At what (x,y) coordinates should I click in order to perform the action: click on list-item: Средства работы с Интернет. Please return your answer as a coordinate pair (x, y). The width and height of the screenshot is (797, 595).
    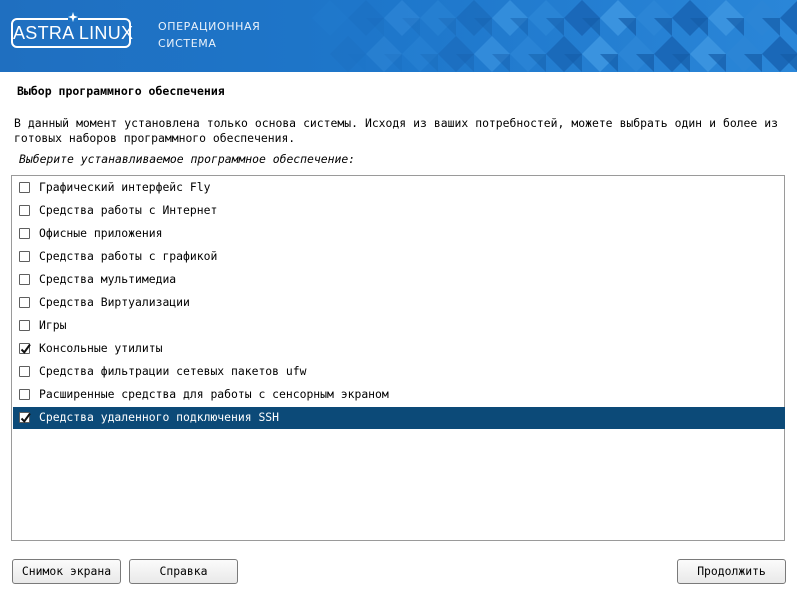
    Looking at the image, I should click on (399, 211).